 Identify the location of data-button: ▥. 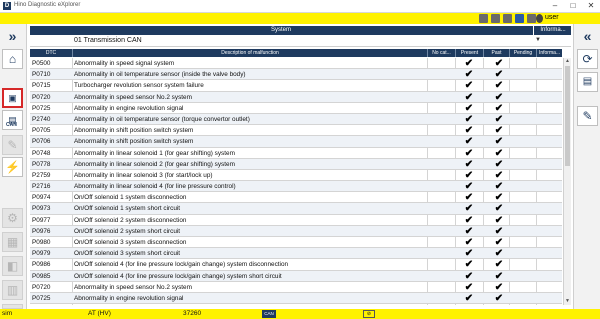
(12, 290).